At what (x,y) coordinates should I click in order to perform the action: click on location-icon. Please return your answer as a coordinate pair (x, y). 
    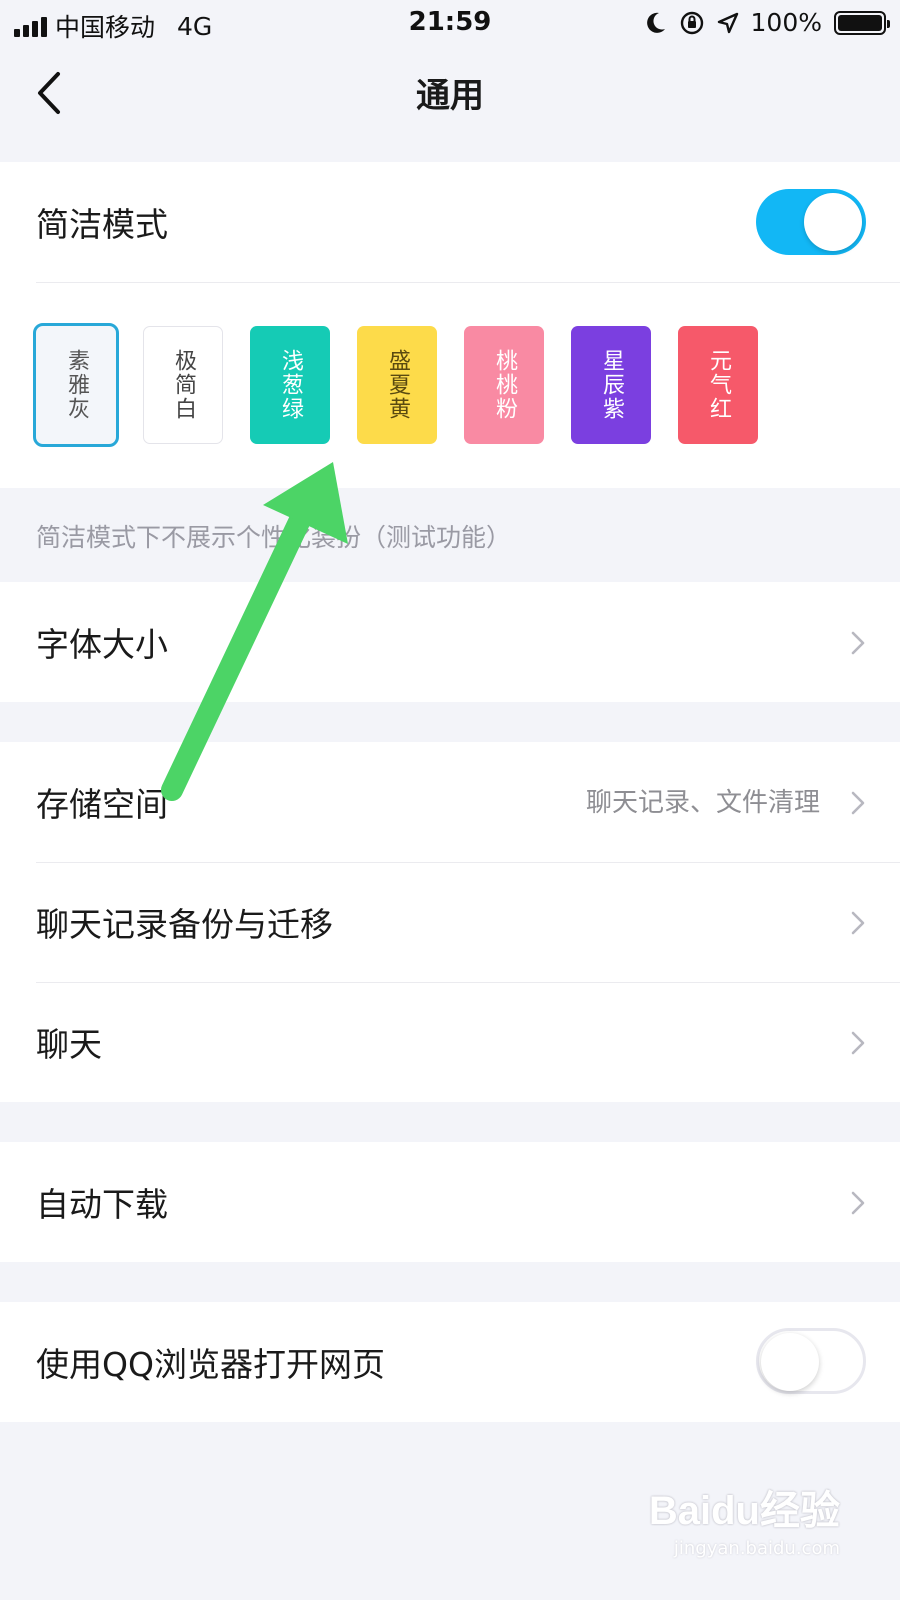
    Looking at the image, I should click on (727, 22).